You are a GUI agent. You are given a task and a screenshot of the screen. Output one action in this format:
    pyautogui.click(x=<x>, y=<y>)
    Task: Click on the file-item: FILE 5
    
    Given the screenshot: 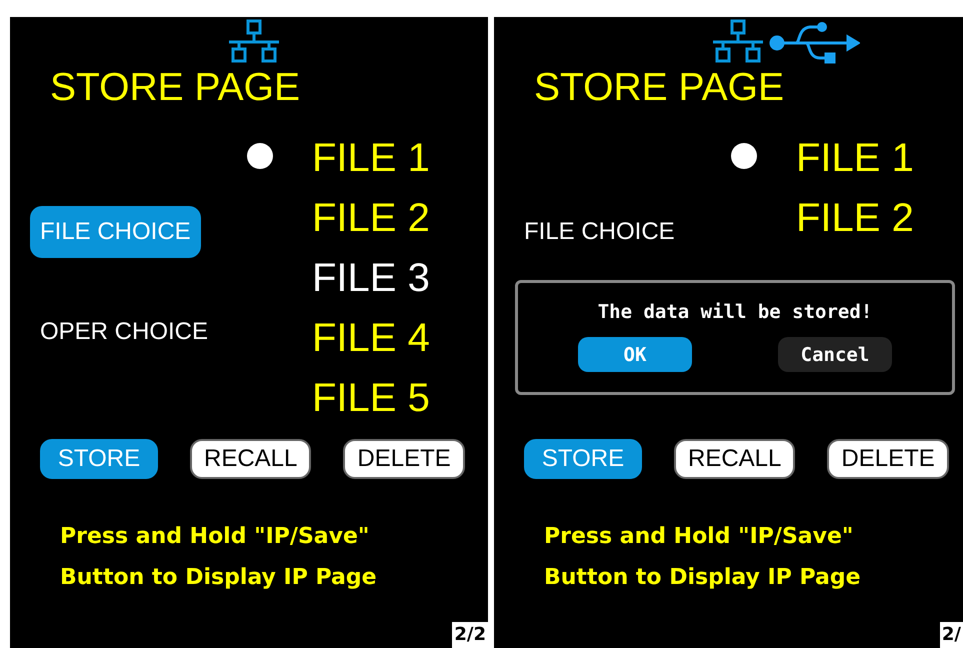 What is the action you would take?
    pyautogui.click(x=371, y=398)
    